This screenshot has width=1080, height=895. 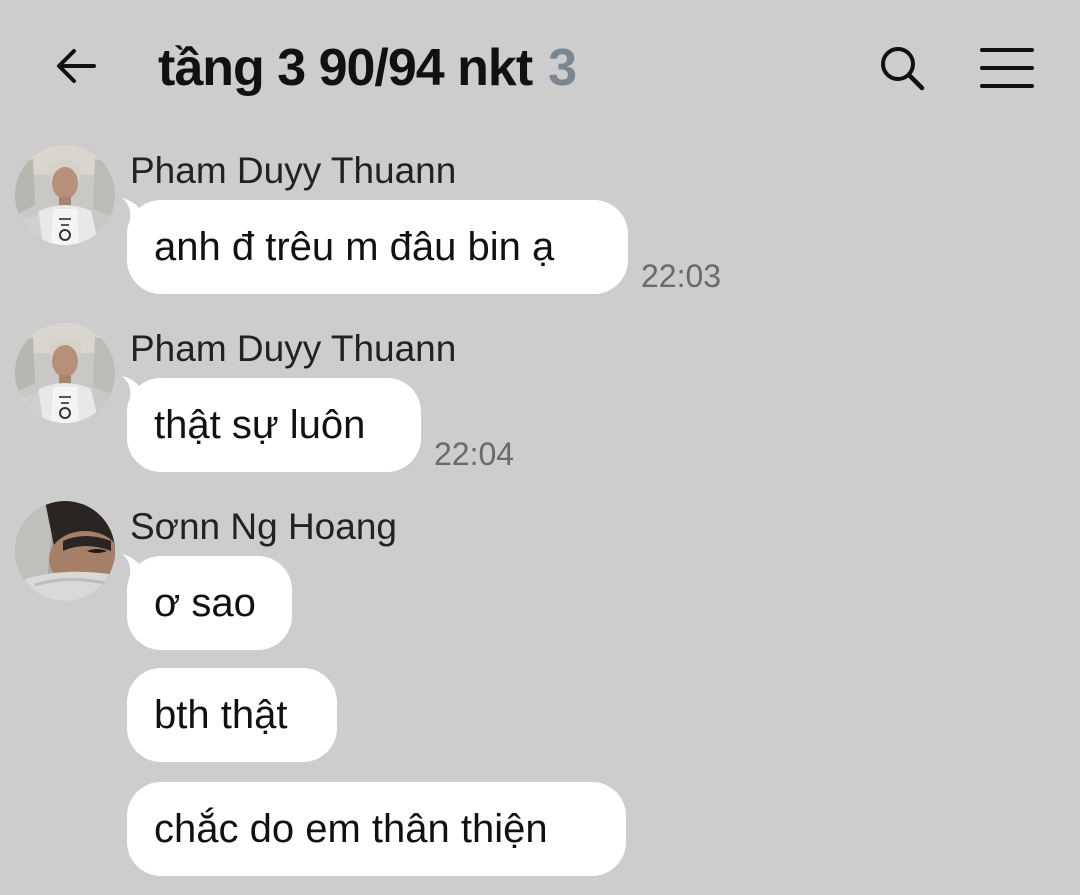 I want to click on arrow-left-icon, so click(x=76, y=66).